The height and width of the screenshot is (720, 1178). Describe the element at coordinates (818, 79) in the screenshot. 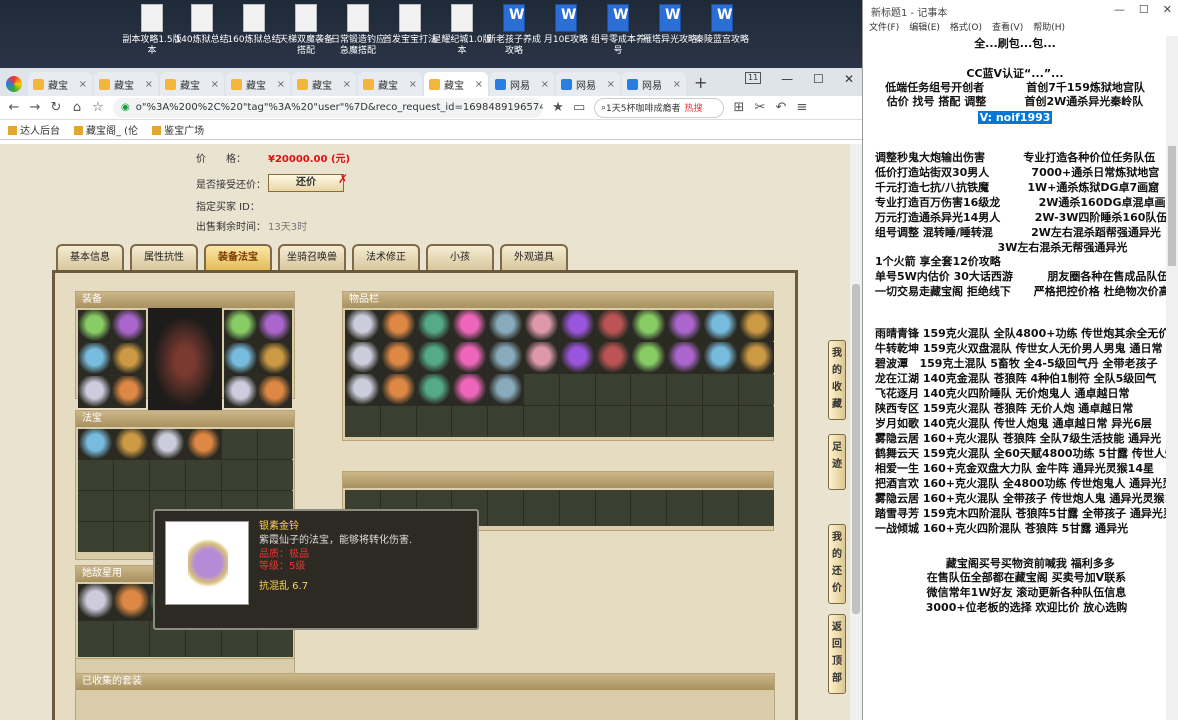

I see `maximize-icon: ☐` at that location.